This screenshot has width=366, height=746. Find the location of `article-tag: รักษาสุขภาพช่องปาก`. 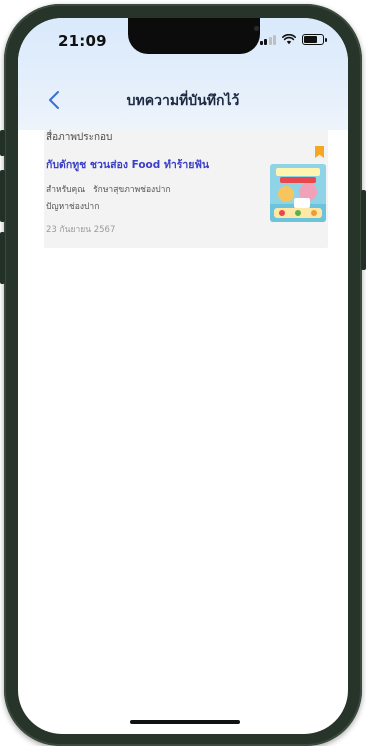

article-tag: รักษาสุขภาพช่องปาก is located at coordinates (132, 190).